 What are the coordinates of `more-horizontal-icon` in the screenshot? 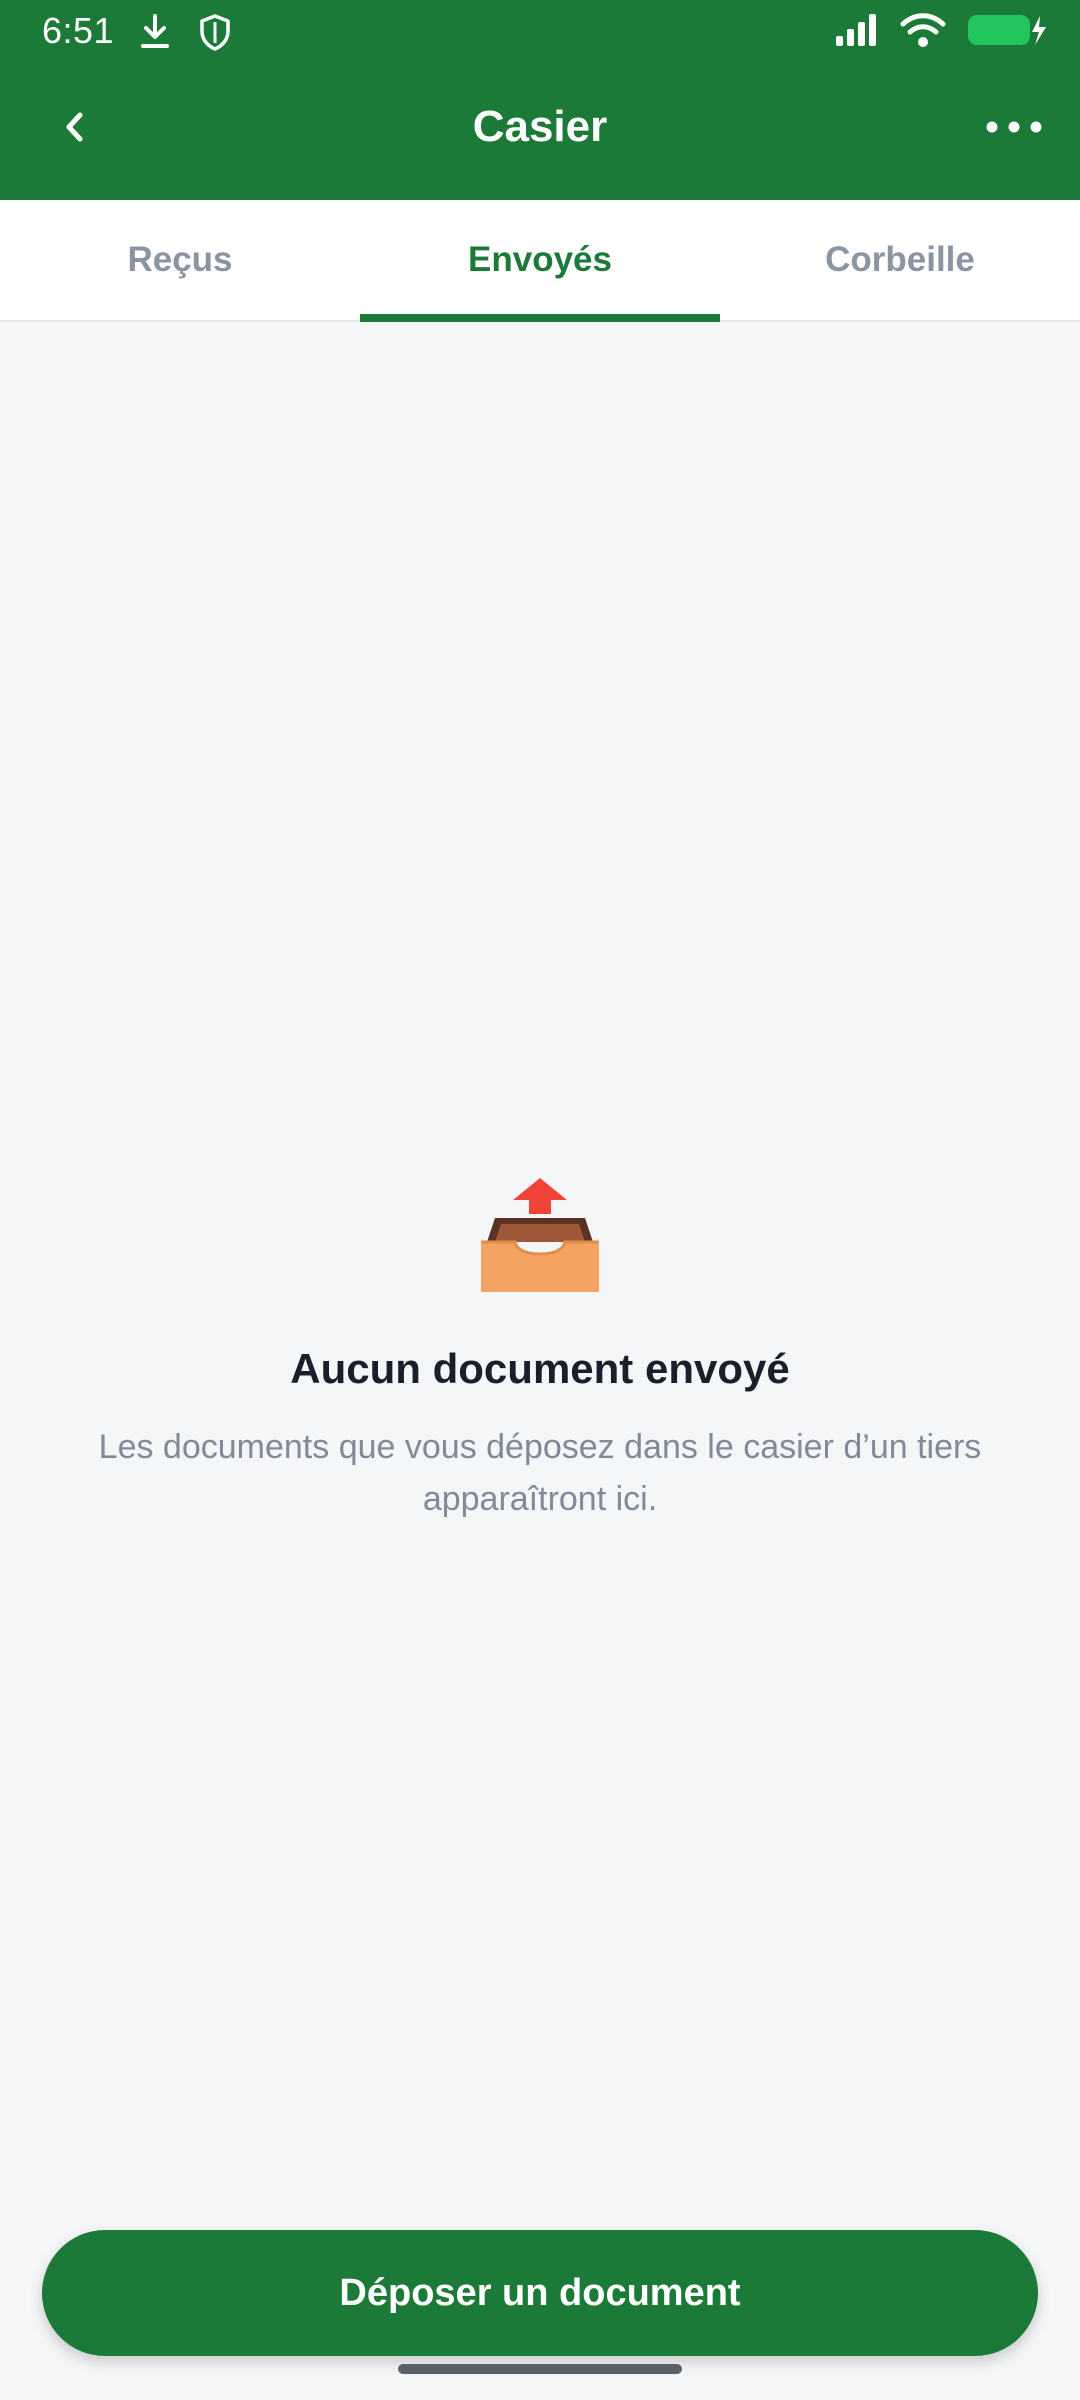 It's located at (1014, 127).